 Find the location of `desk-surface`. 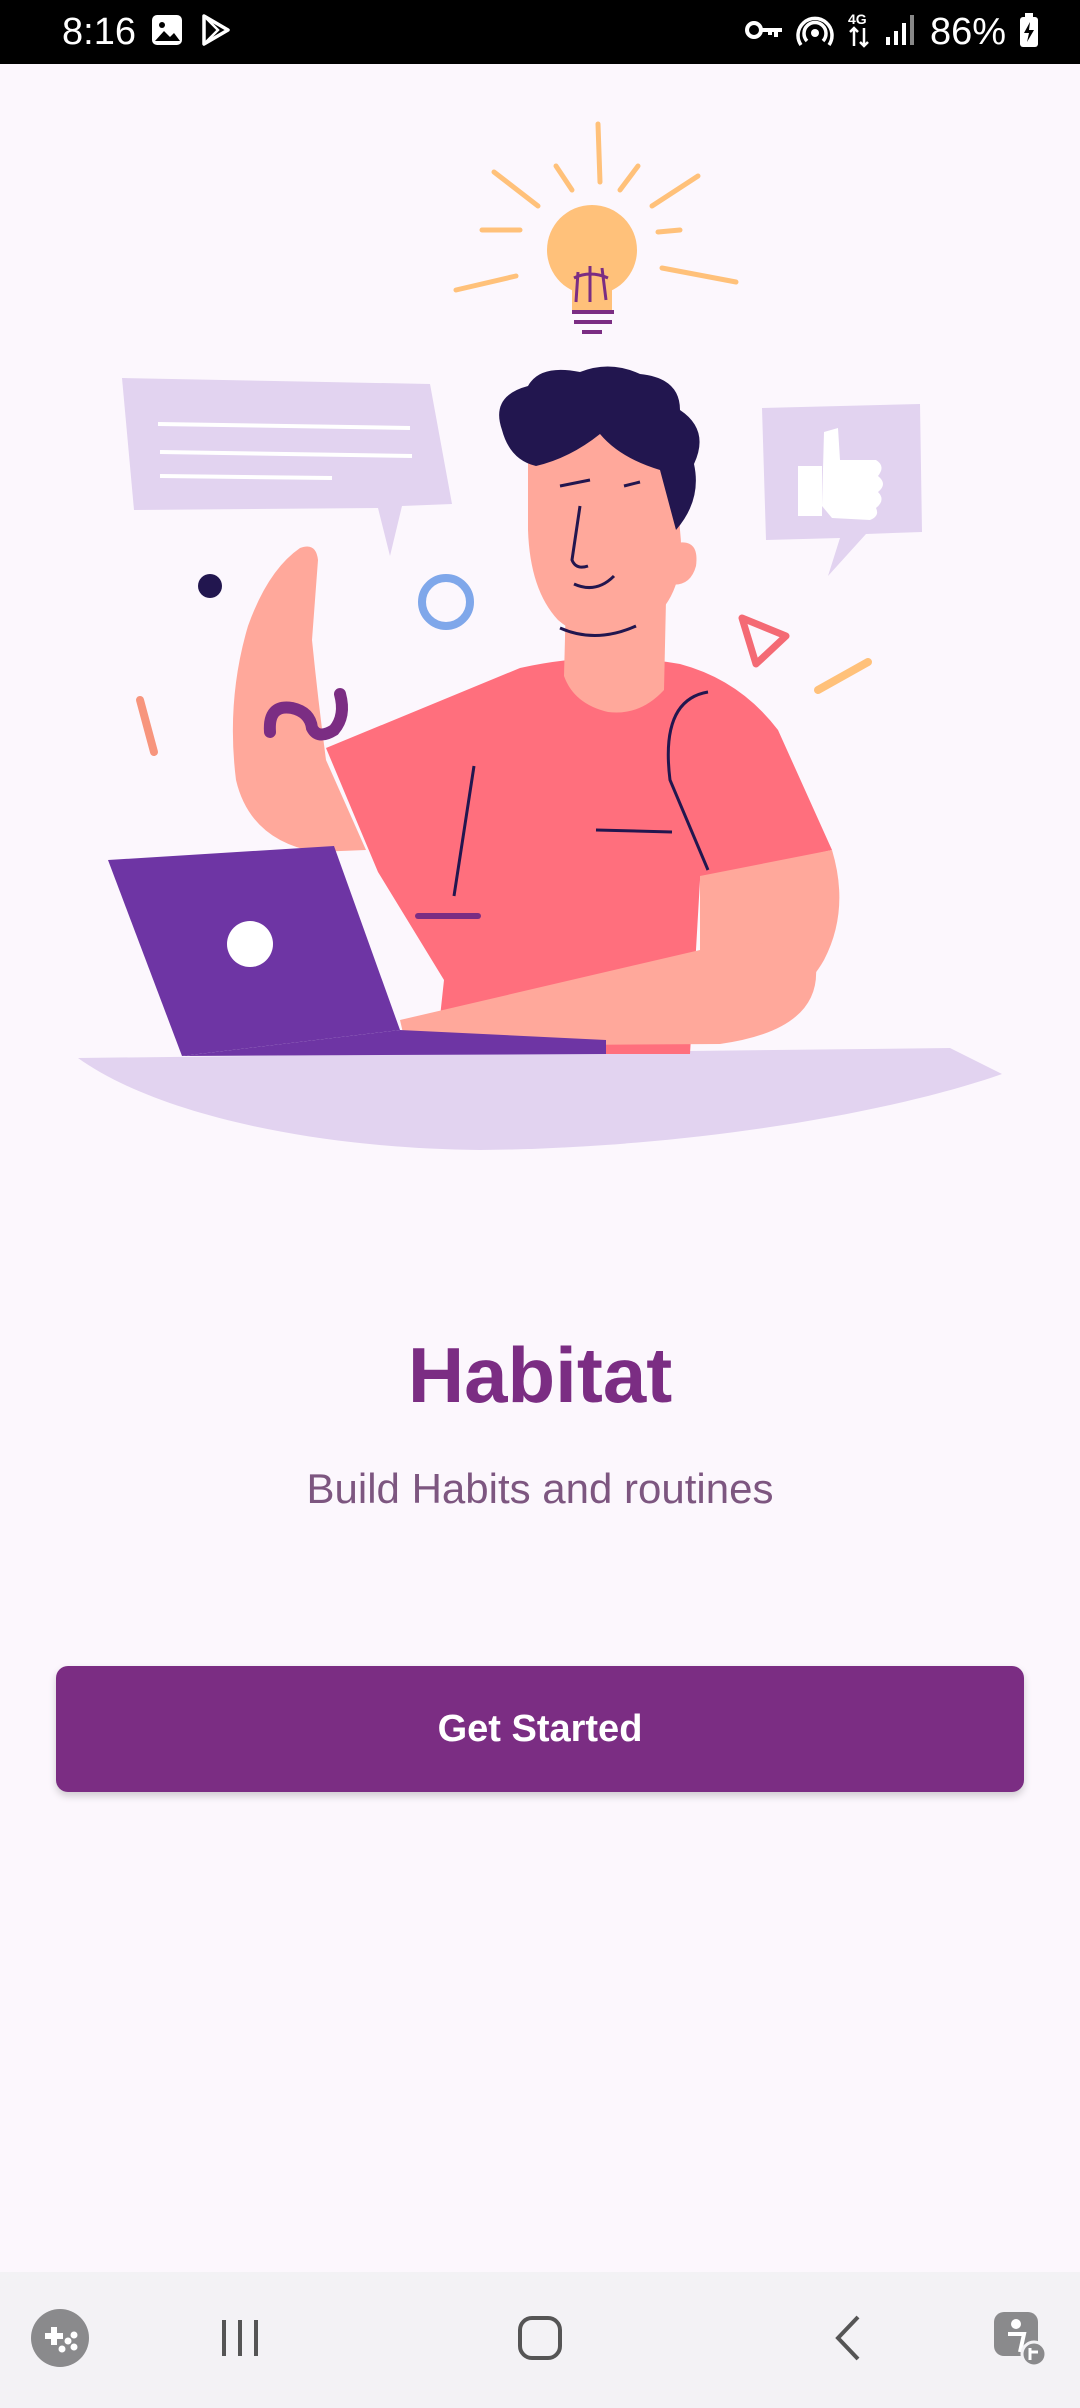

desk-surface is located at coordinates (540, 1099).